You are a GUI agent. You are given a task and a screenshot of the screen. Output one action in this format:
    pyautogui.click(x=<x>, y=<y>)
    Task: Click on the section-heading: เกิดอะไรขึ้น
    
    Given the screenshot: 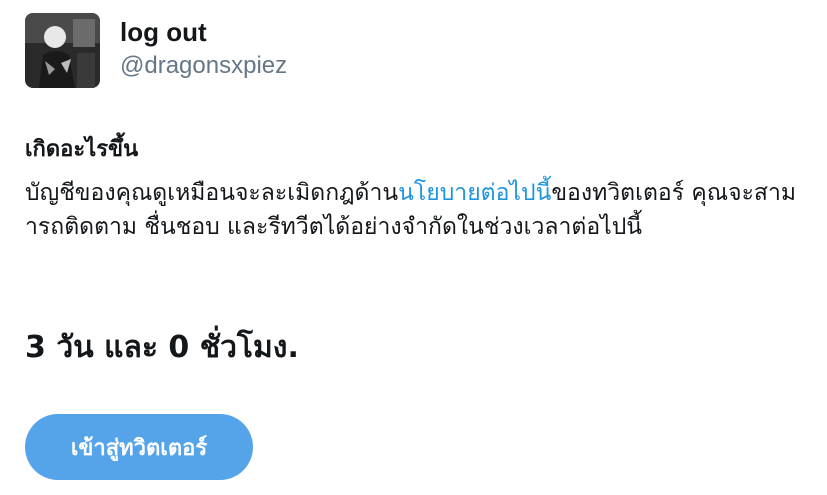 What is the action you would take?
    pyautogui.click(x=82, y=149)
    